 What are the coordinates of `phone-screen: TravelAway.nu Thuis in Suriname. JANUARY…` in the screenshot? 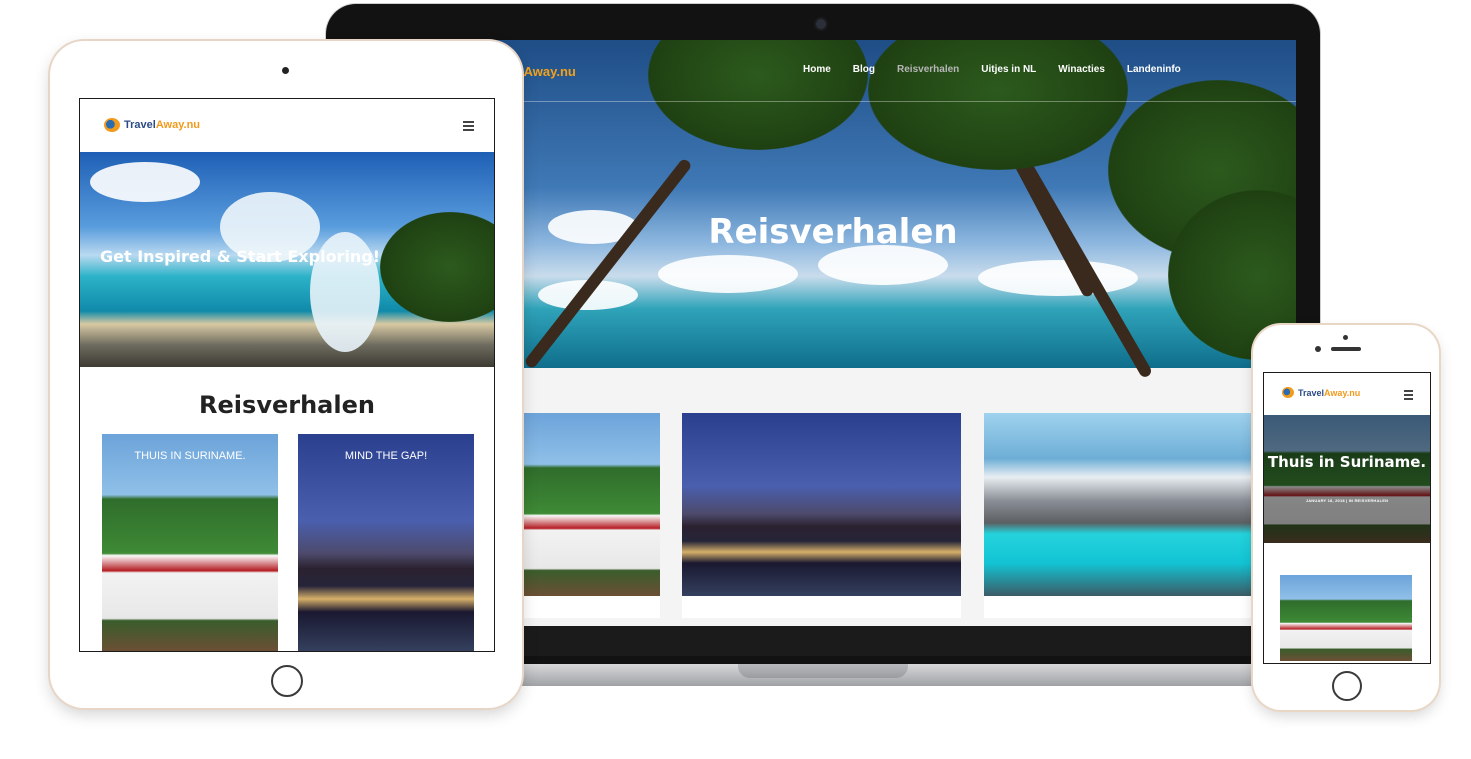 It's located at (1347, 518).